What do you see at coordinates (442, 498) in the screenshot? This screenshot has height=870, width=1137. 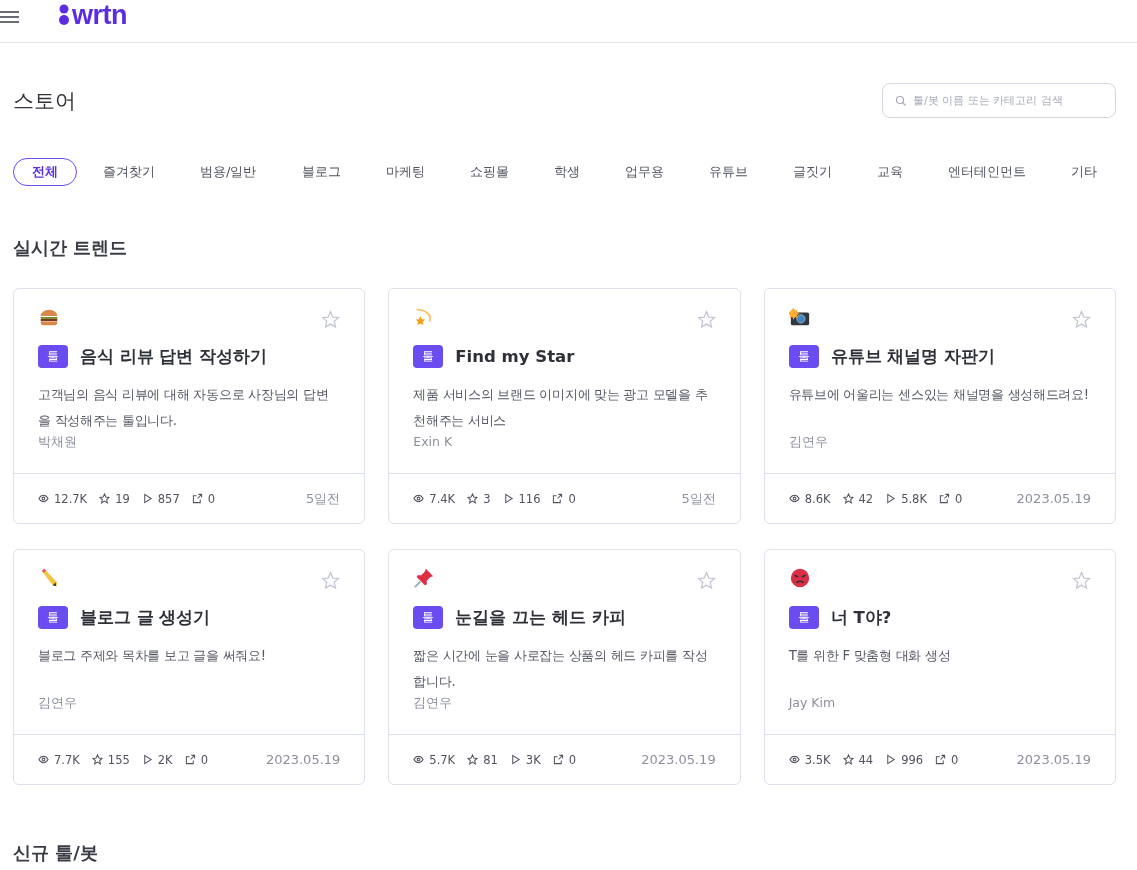 I see `view-count: 7.4K` at bounding box center [442, 498].